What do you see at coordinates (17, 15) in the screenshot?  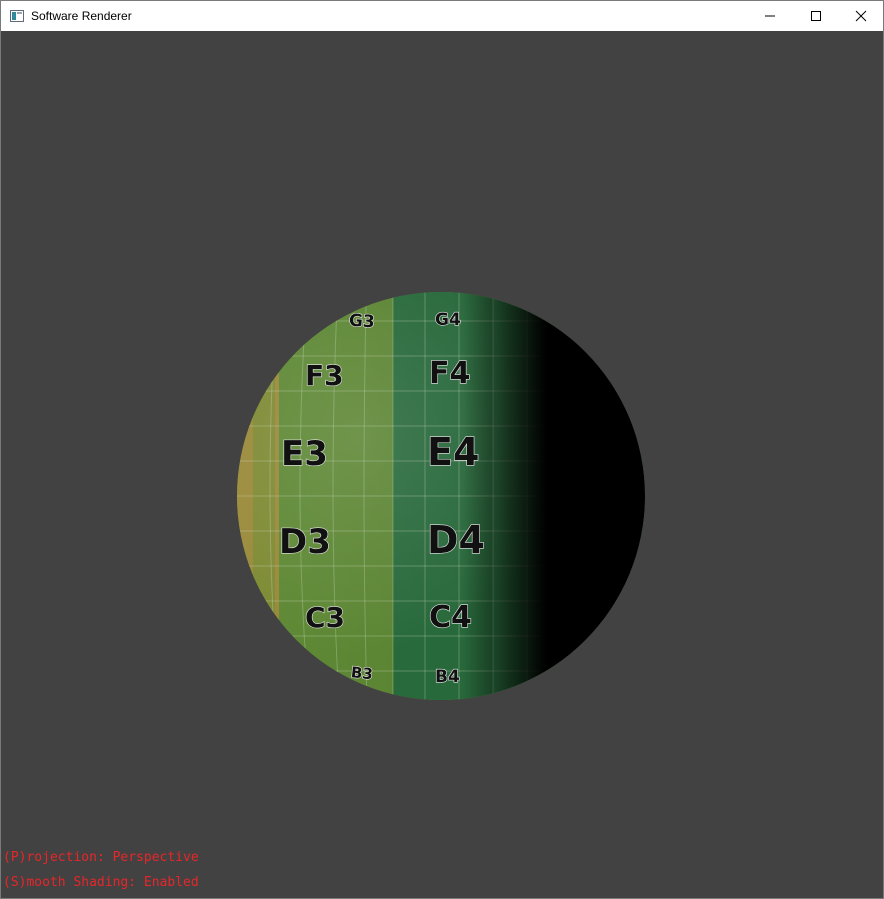 I see `app-icon` at bounding box center [17, 15].